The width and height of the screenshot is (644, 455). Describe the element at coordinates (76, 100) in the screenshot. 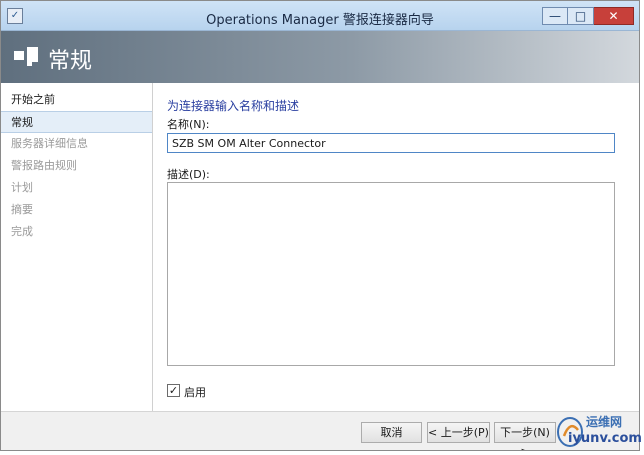

I see `nav-step-0: 开始之前` at that location.